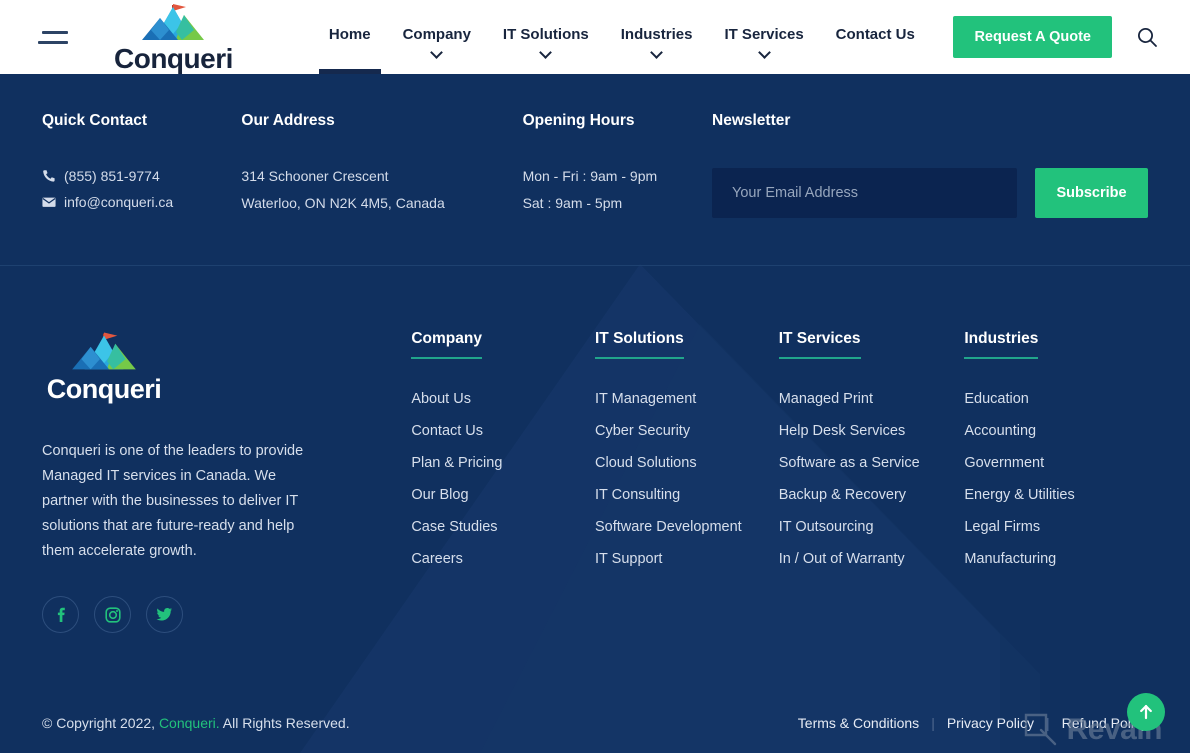 This screenshot has width=1190, height=753. I want to click on footer-link: Legal Firms, so click(1056, 527).